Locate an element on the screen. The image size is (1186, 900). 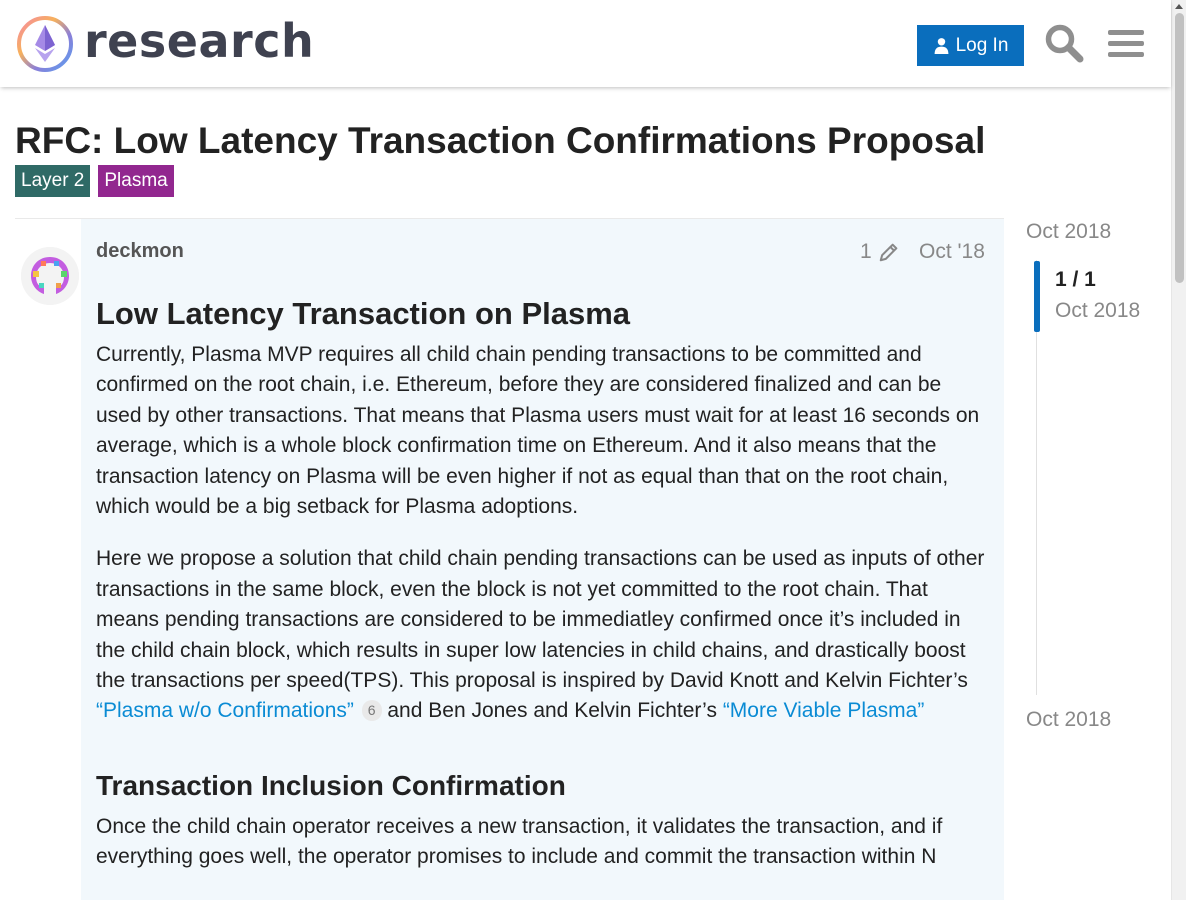
tag-plasma: Plasma is located at coordinates (136, 181).